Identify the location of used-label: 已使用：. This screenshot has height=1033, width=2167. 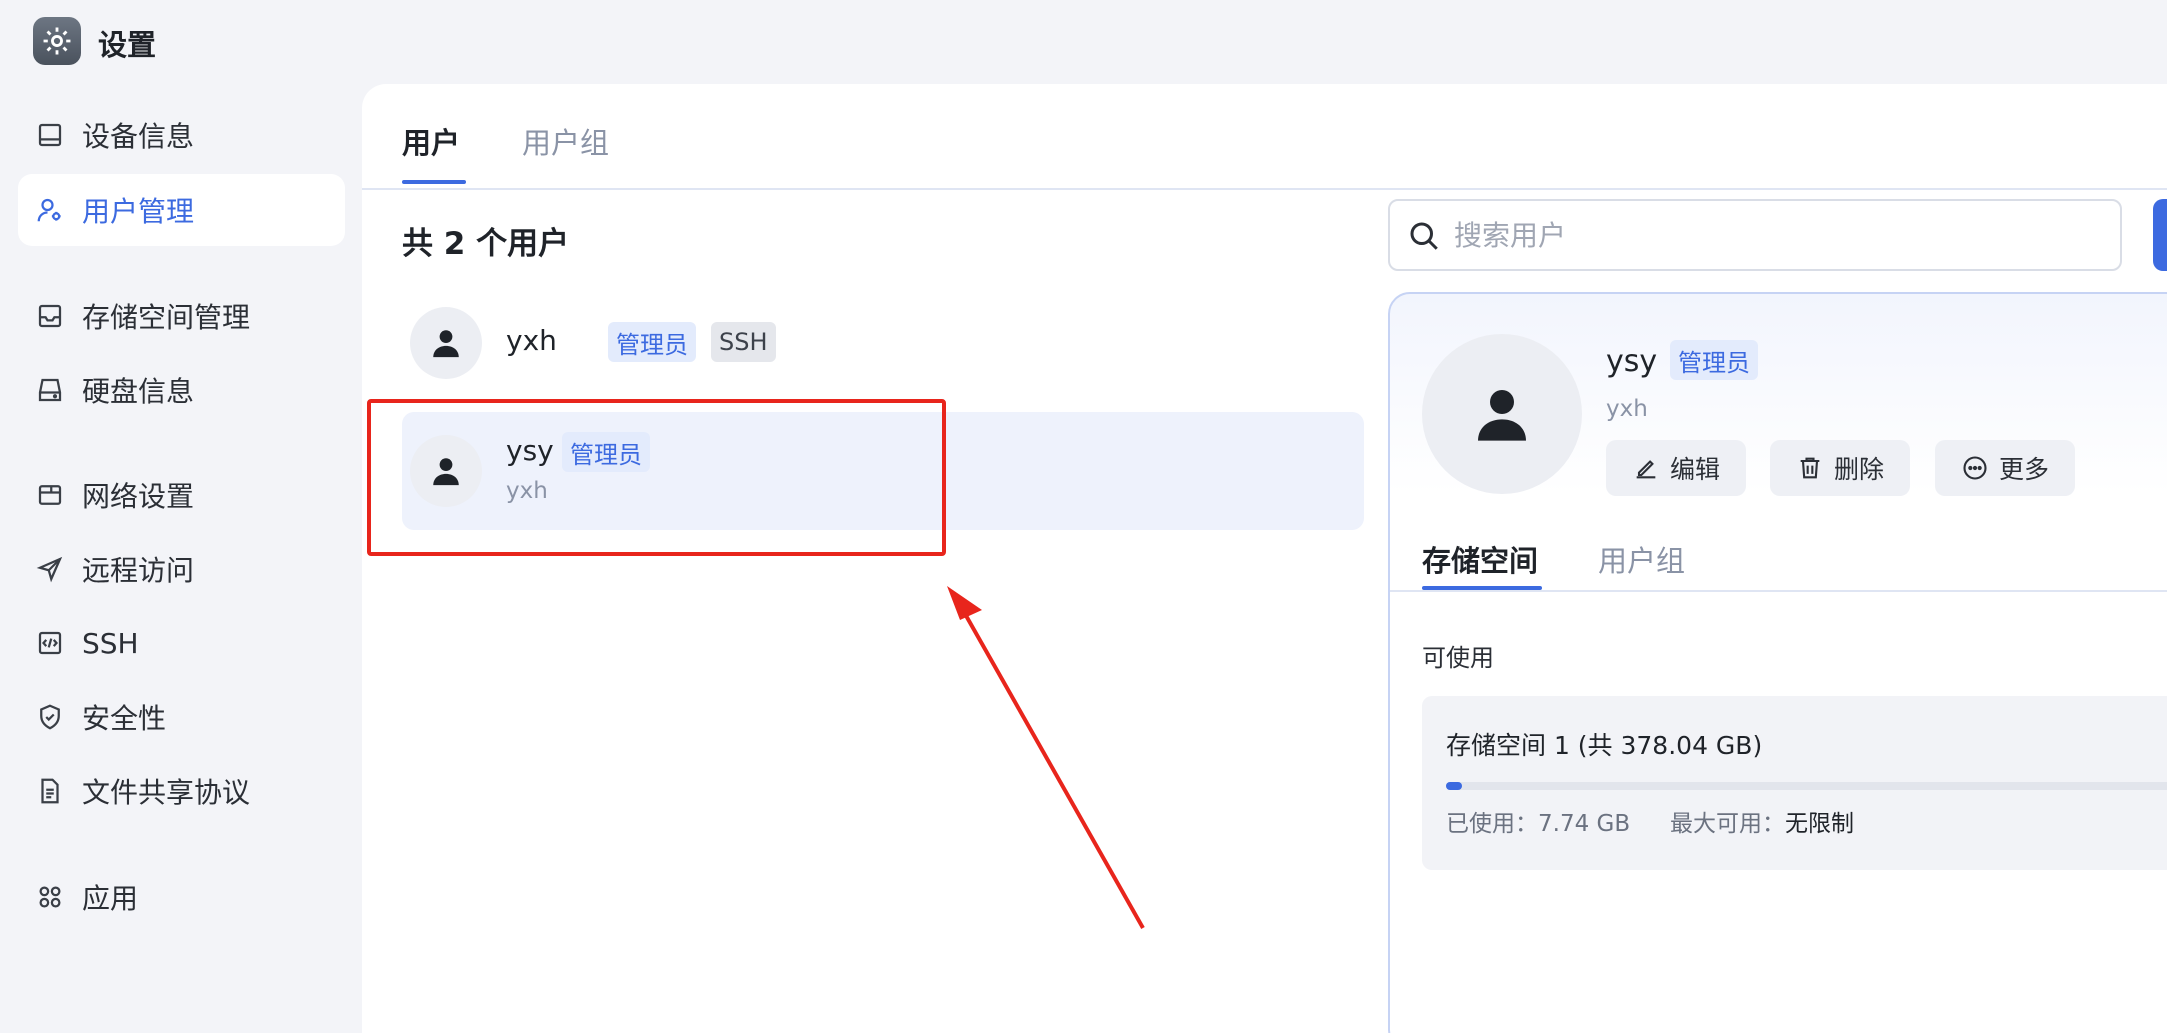
(1492, 824).